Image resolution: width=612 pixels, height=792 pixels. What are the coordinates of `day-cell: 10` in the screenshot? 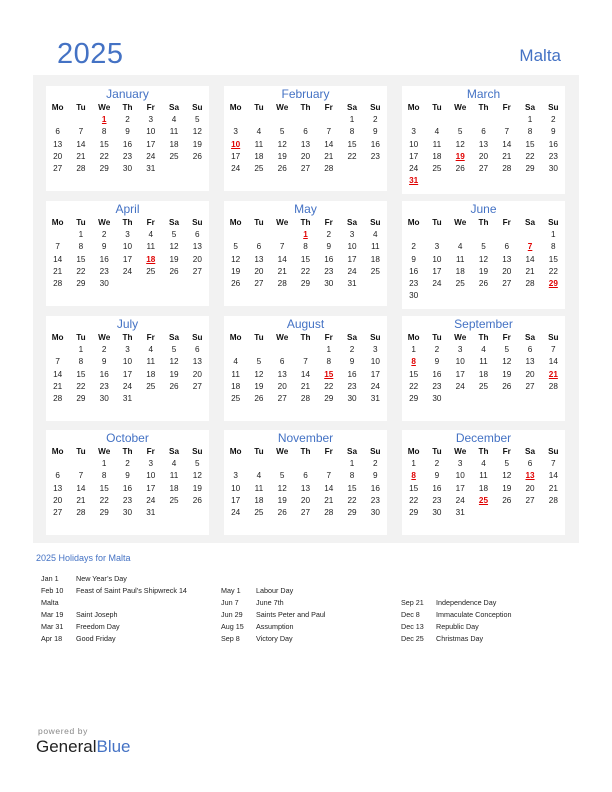 It's located at (235, 489).